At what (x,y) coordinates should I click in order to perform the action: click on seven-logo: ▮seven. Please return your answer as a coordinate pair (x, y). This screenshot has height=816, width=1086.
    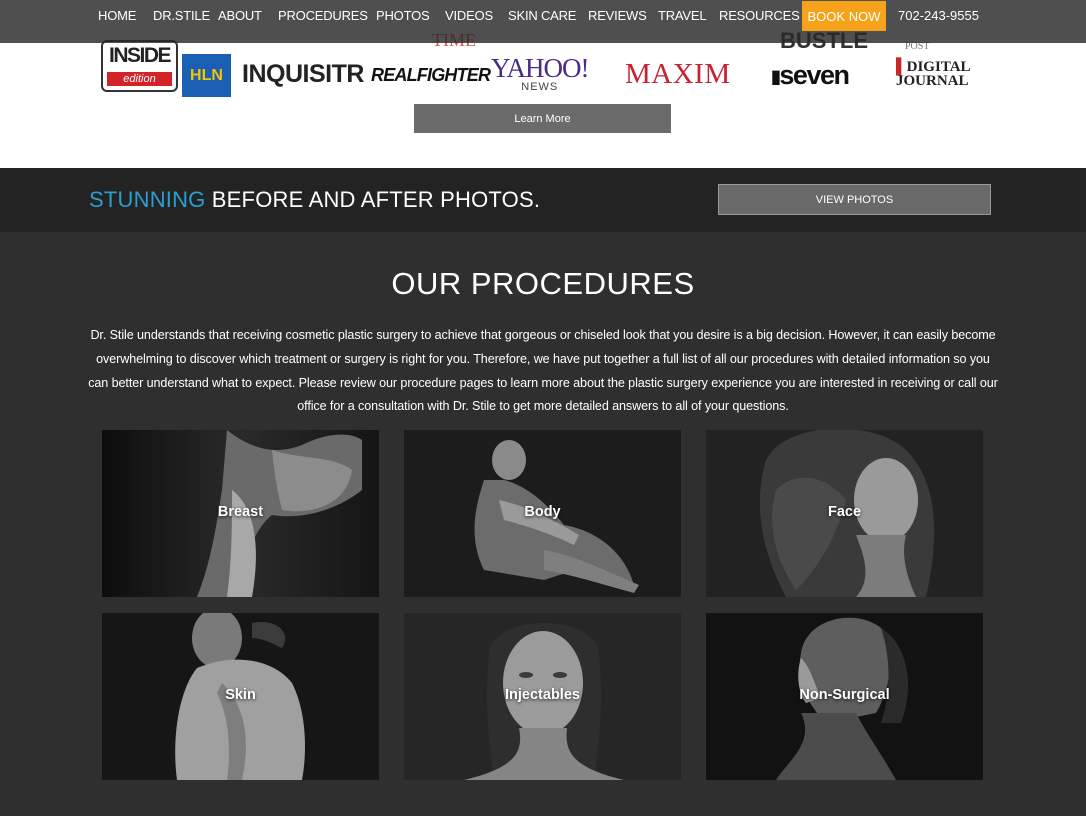
    Looking at the image, I should click on (810, 75).